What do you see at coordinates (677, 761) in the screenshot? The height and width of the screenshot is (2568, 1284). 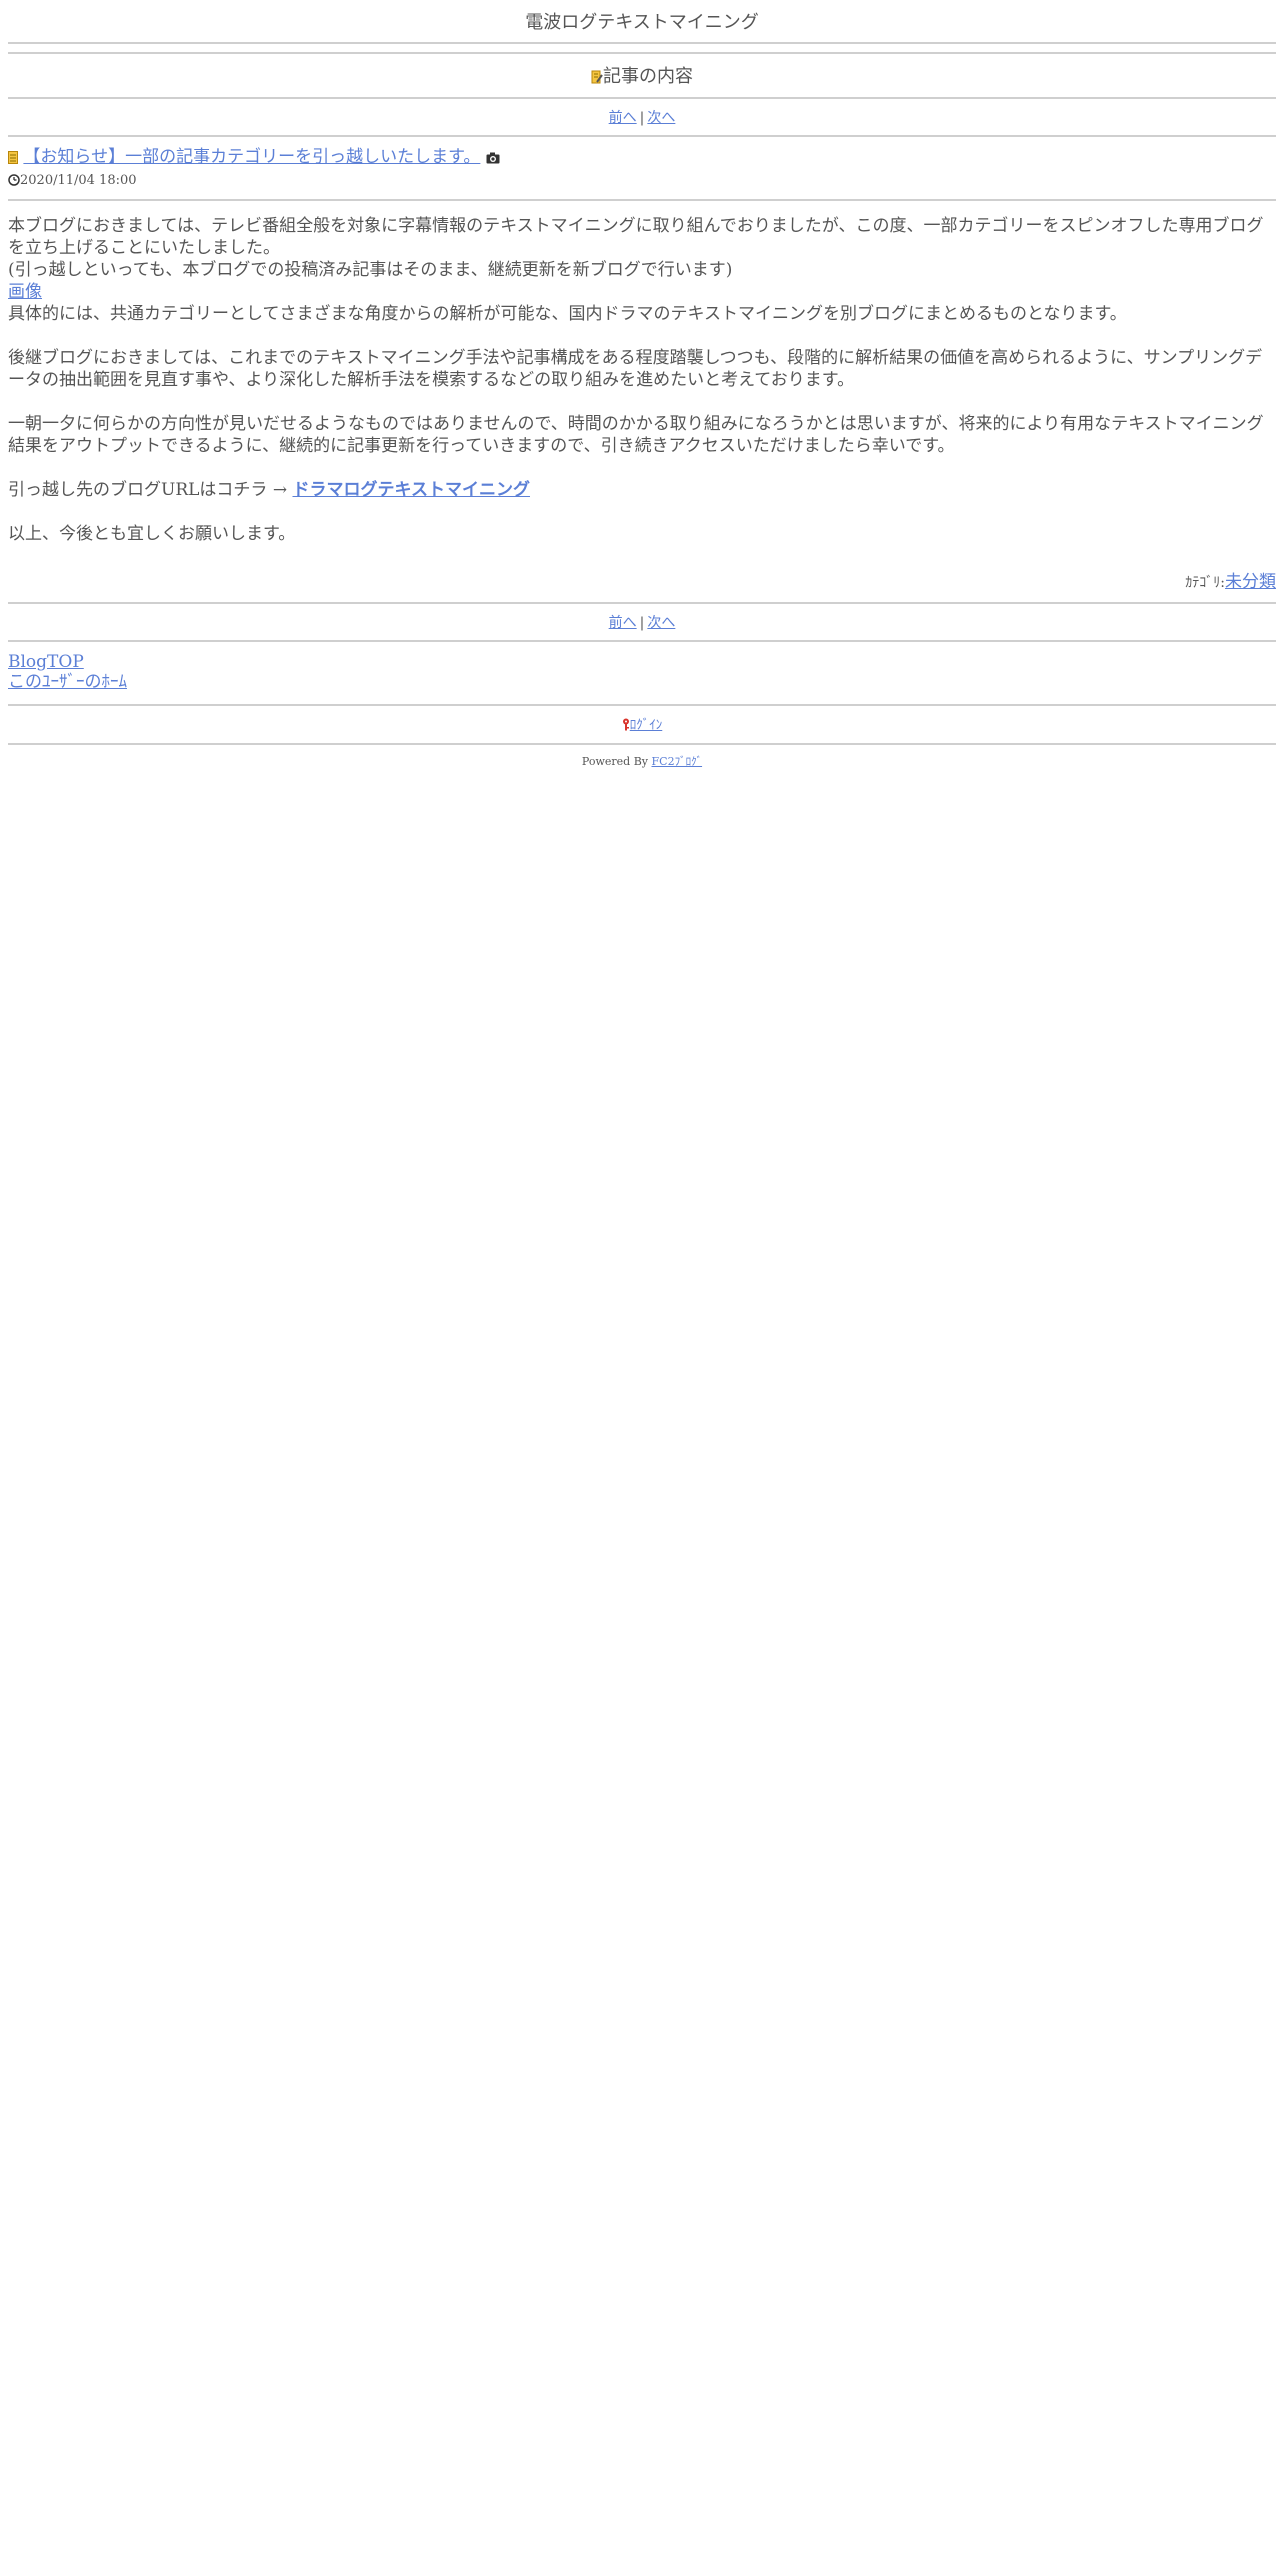 I see `fc2-blog-link: FC2ﾌﾞﾛｸﾞ` at bounding box center [677, 761].